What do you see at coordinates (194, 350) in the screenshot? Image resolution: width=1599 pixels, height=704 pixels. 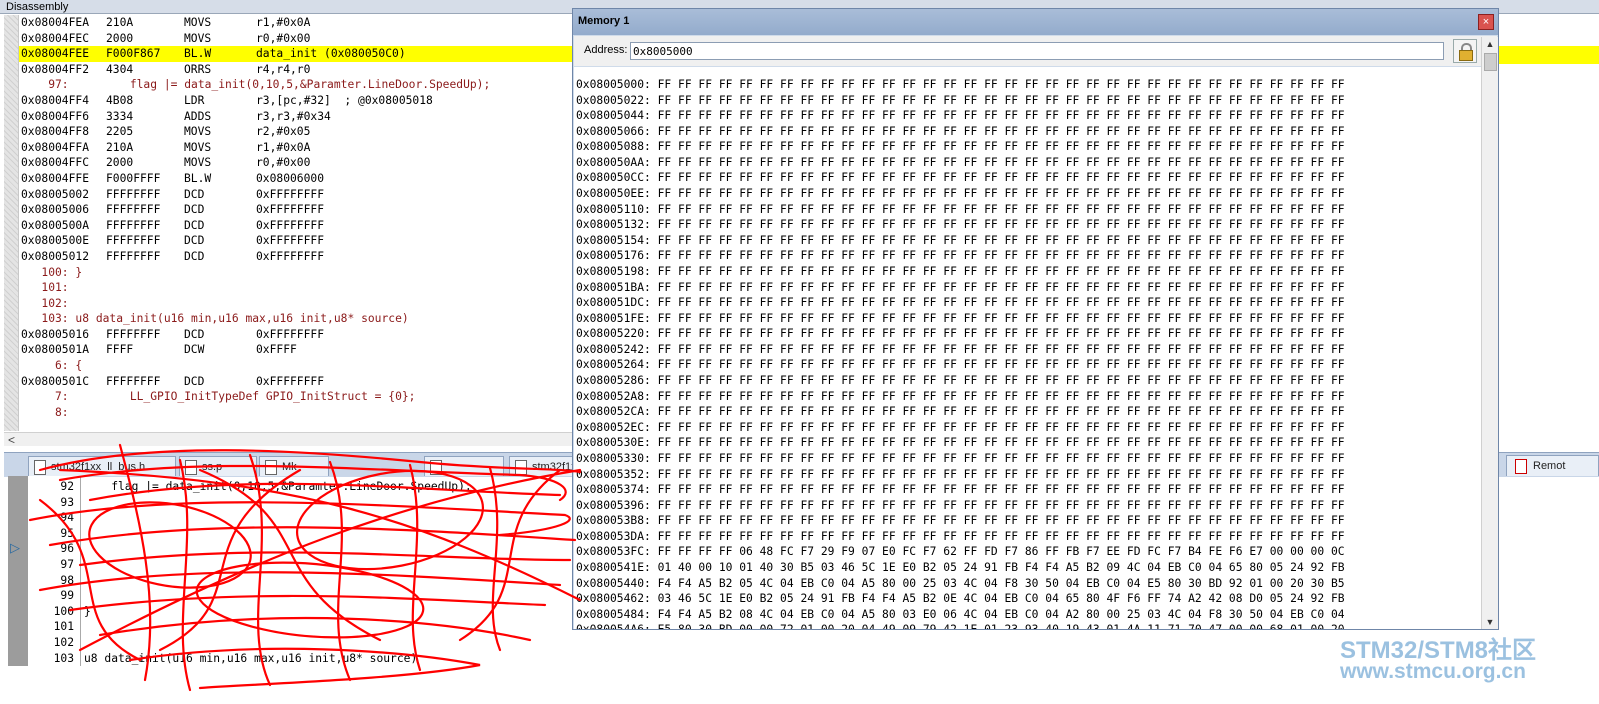 I see `instruction-mn: DCW` at bounding box center [194, 350].